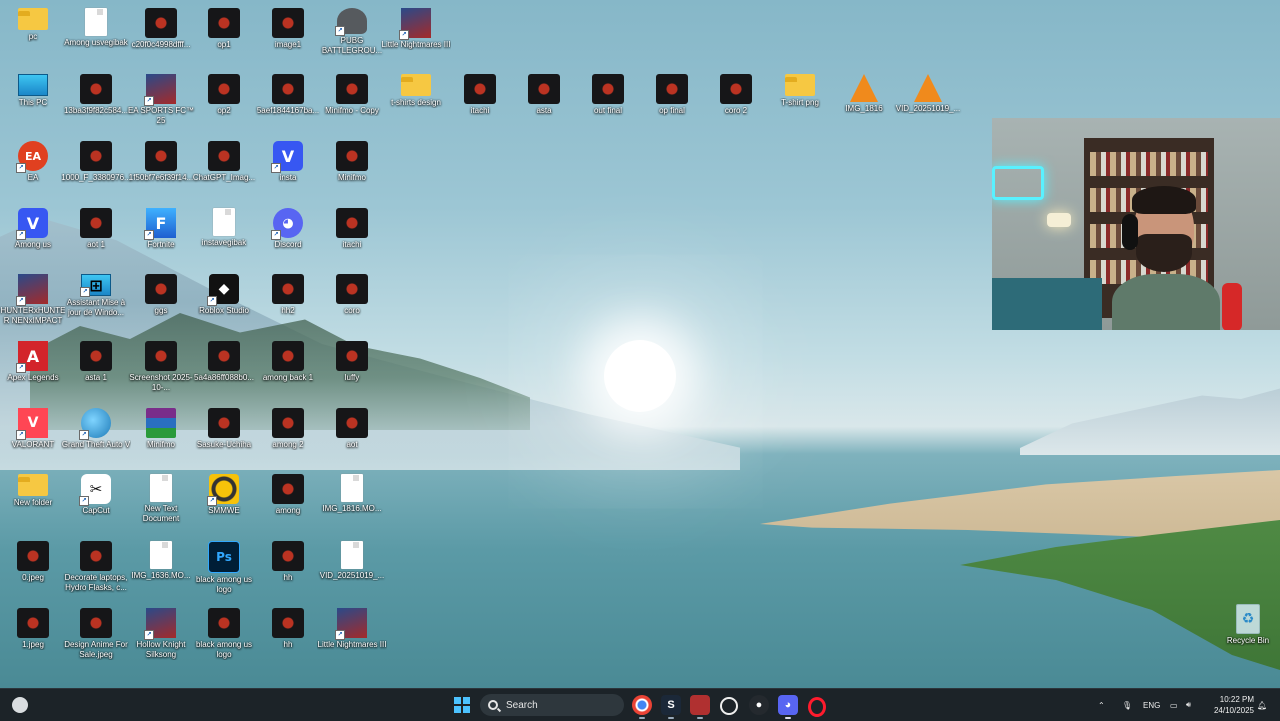 Image resolution: width=1280 pixels, height=721 pixels. Describe the element at coordinates (224, 635) in the screenshot. I see `desktop-icon: black among us logo` at that location.